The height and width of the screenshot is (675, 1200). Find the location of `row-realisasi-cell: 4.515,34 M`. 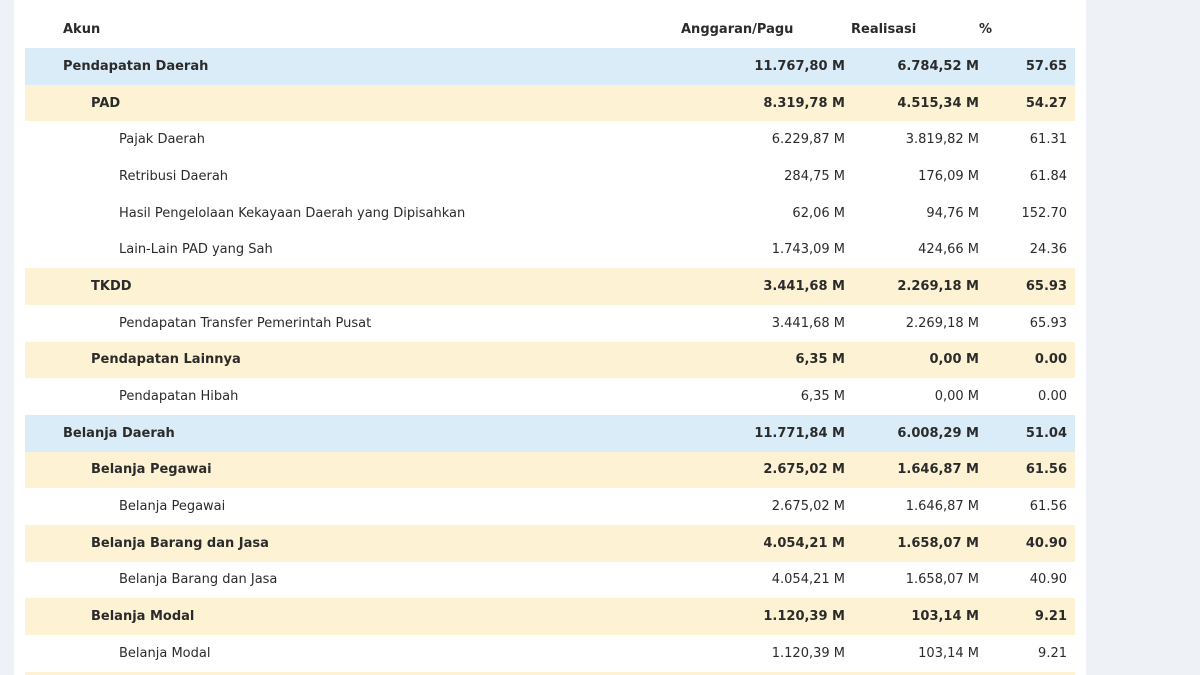

row-realisasi-cell: 4.515,34 M is located at coordinates (912, 103).